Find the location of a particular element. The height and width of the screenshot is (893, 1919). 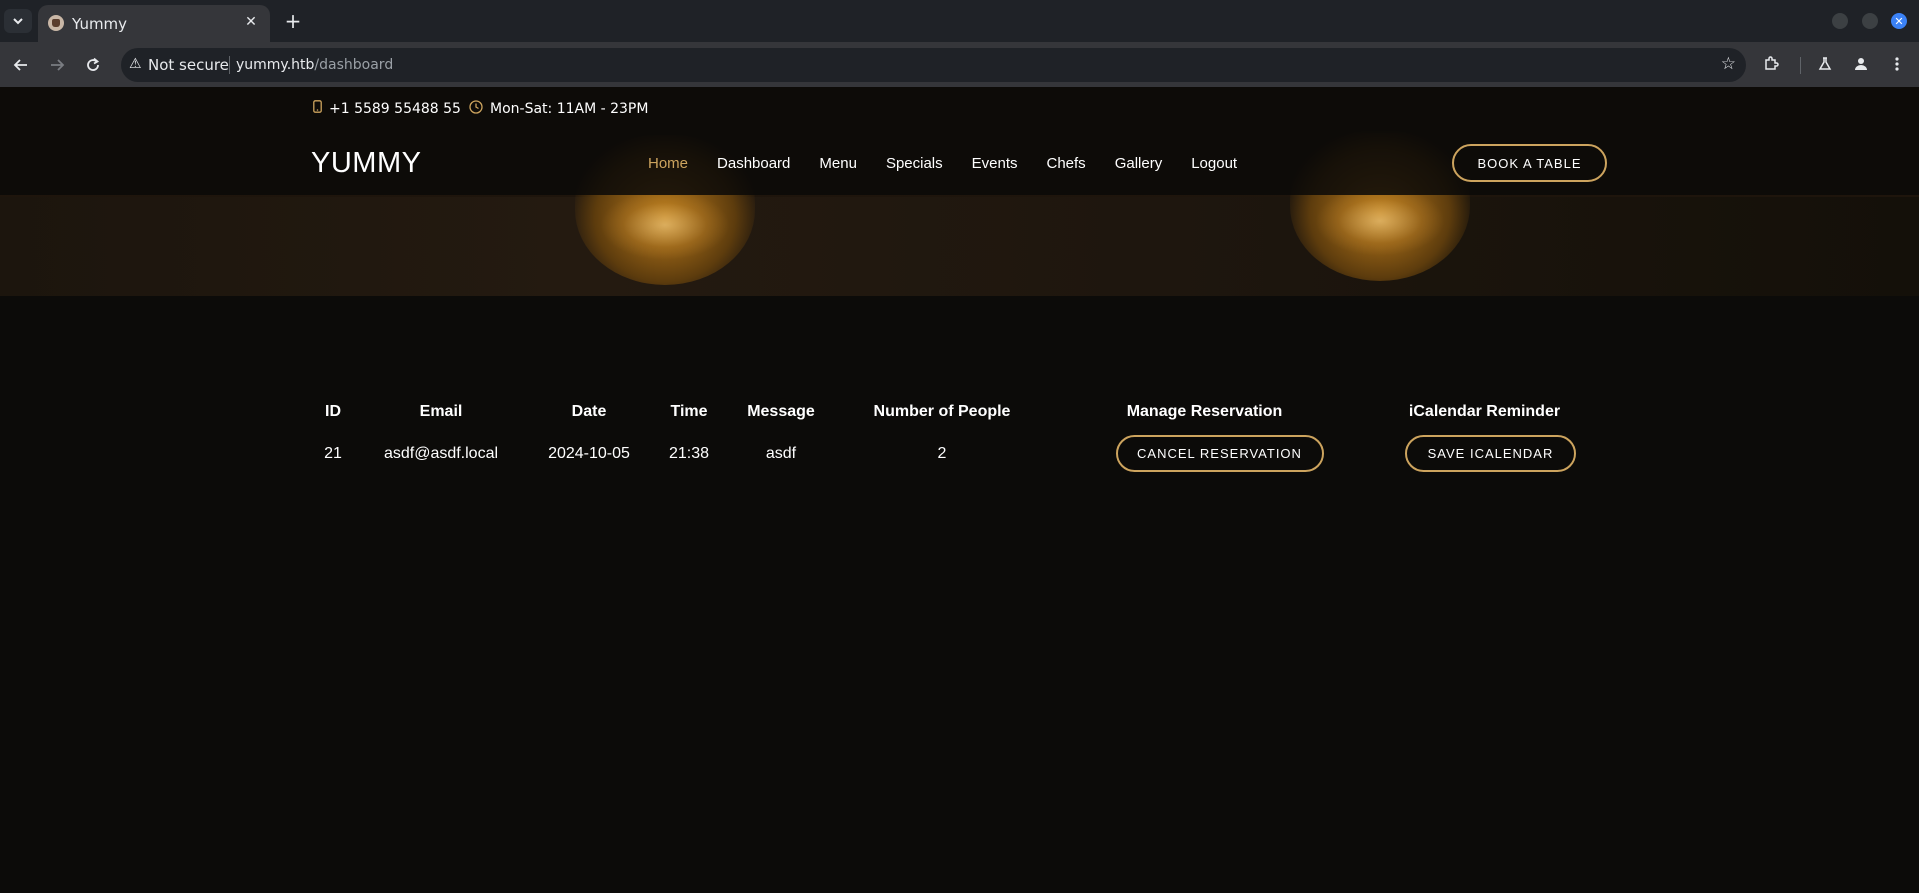

hero-wall is located at coordinates (959, 246).